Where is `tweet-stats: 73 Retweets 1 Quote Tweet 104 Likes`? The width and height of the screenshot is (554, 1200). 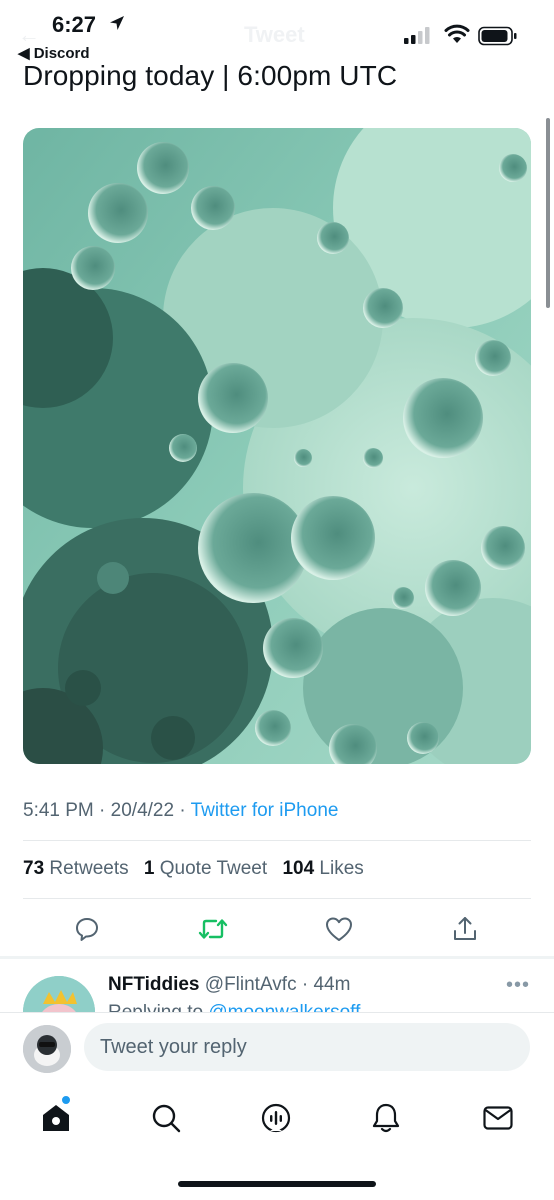
tweet-stats: 73 Retweets 1 Quote Tweet 104 Likes is located at coordinates (193, 869).